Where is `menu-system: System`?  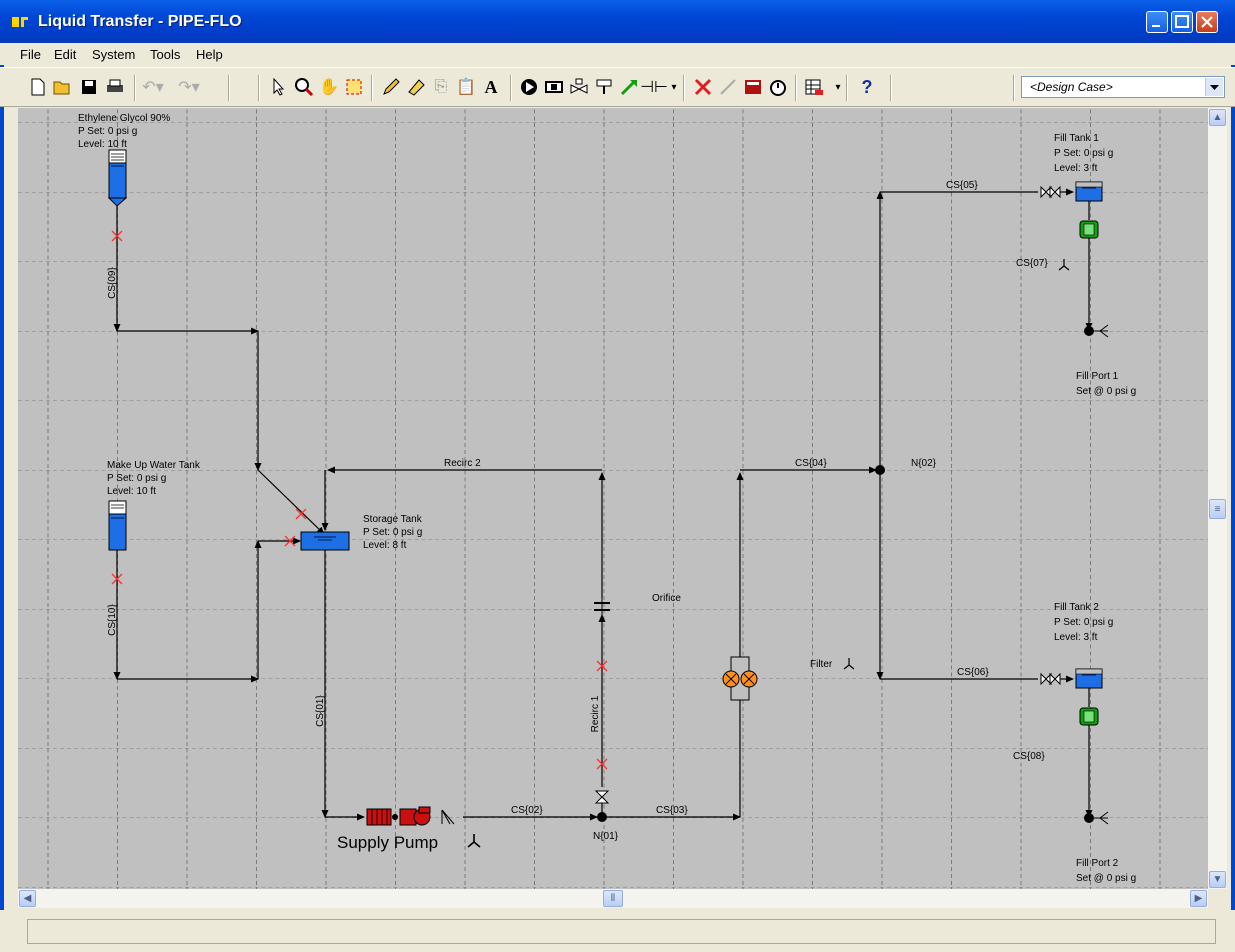
menu-system: System is located at coordinates (113, 54).